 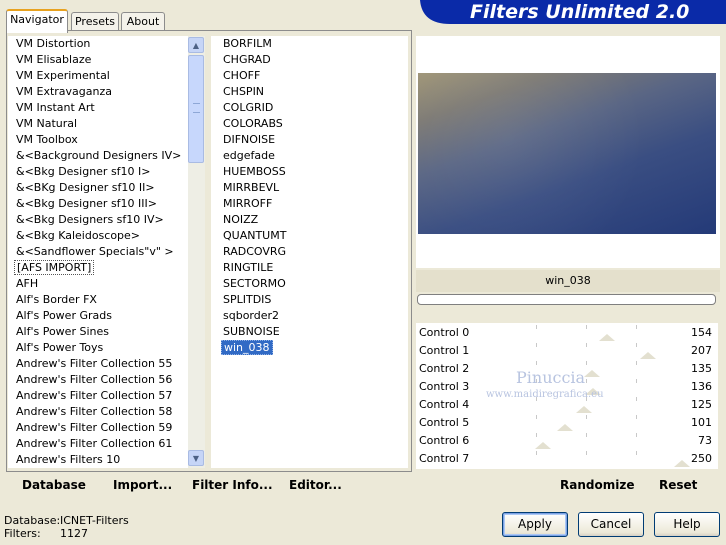 What do you see at coordinates (98, 76) in the screenshot?
I see `category-item: VM Experimental` at bounding box center [98, 76].